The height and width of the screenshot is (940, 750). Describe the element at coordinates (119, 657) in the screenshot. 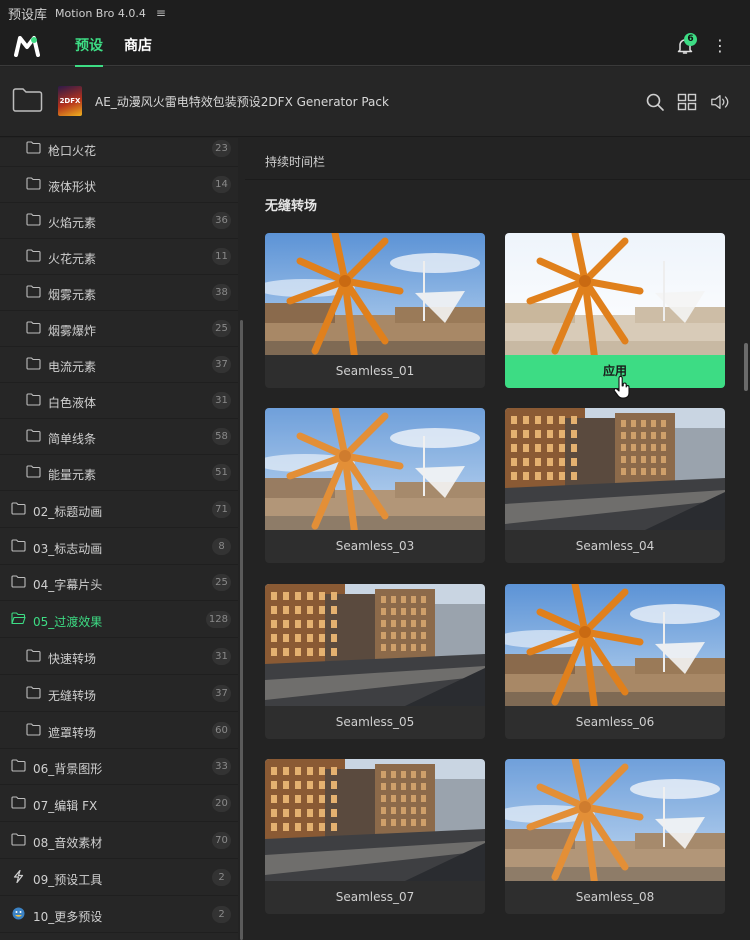

I see `sidebar-item: 快速转场 31` at that location.